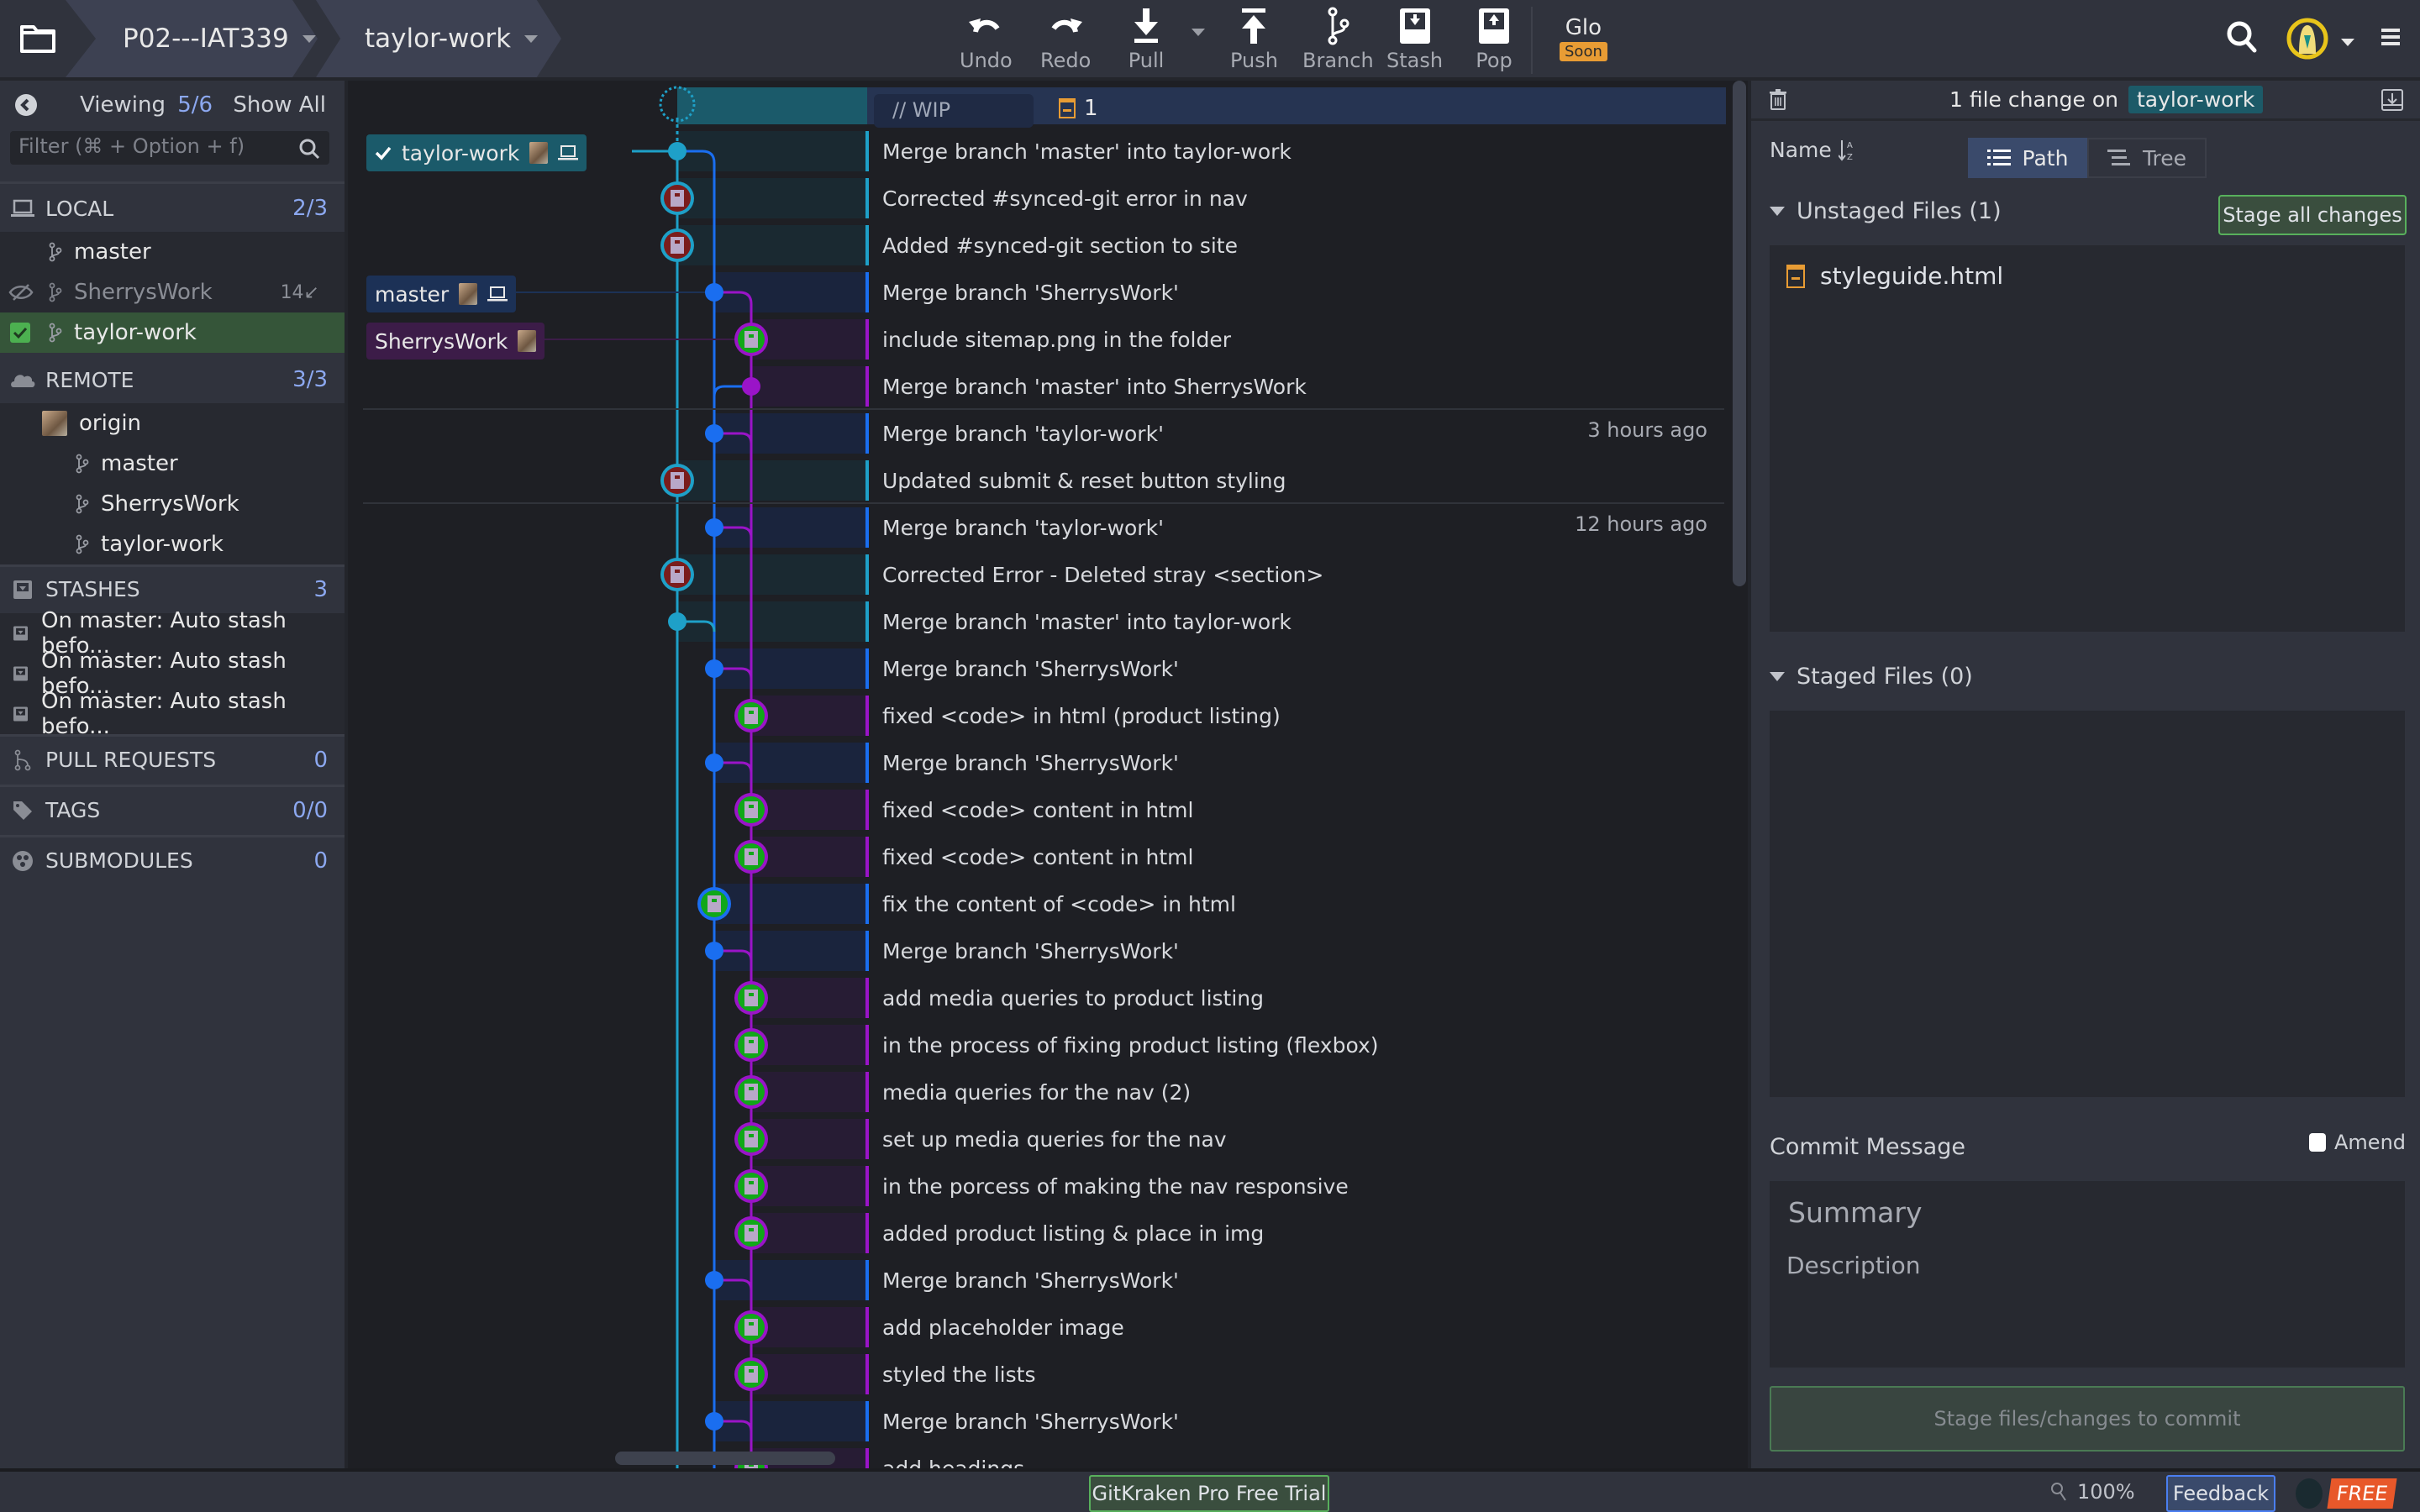 This screenshot has width=2420, height=1512. What do you see at coordinates (172, 379) in the screenshot?
I see `section-remote: REMOTE 3/3` at bounding box center [172, 379].